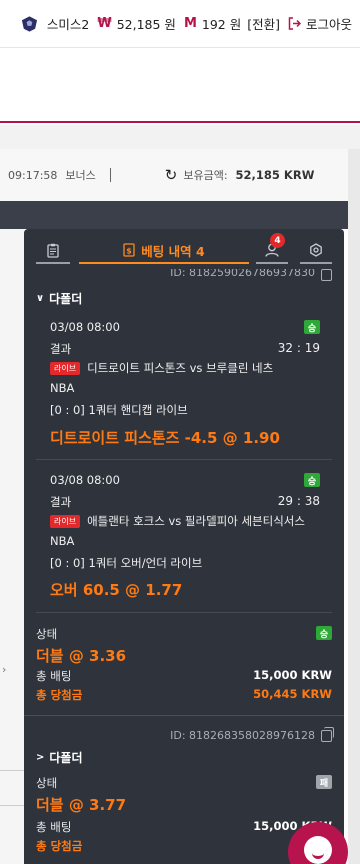  Describe the element at coordinates (324, 782) in the screenshot. I see `status-badge: 패` at that location.